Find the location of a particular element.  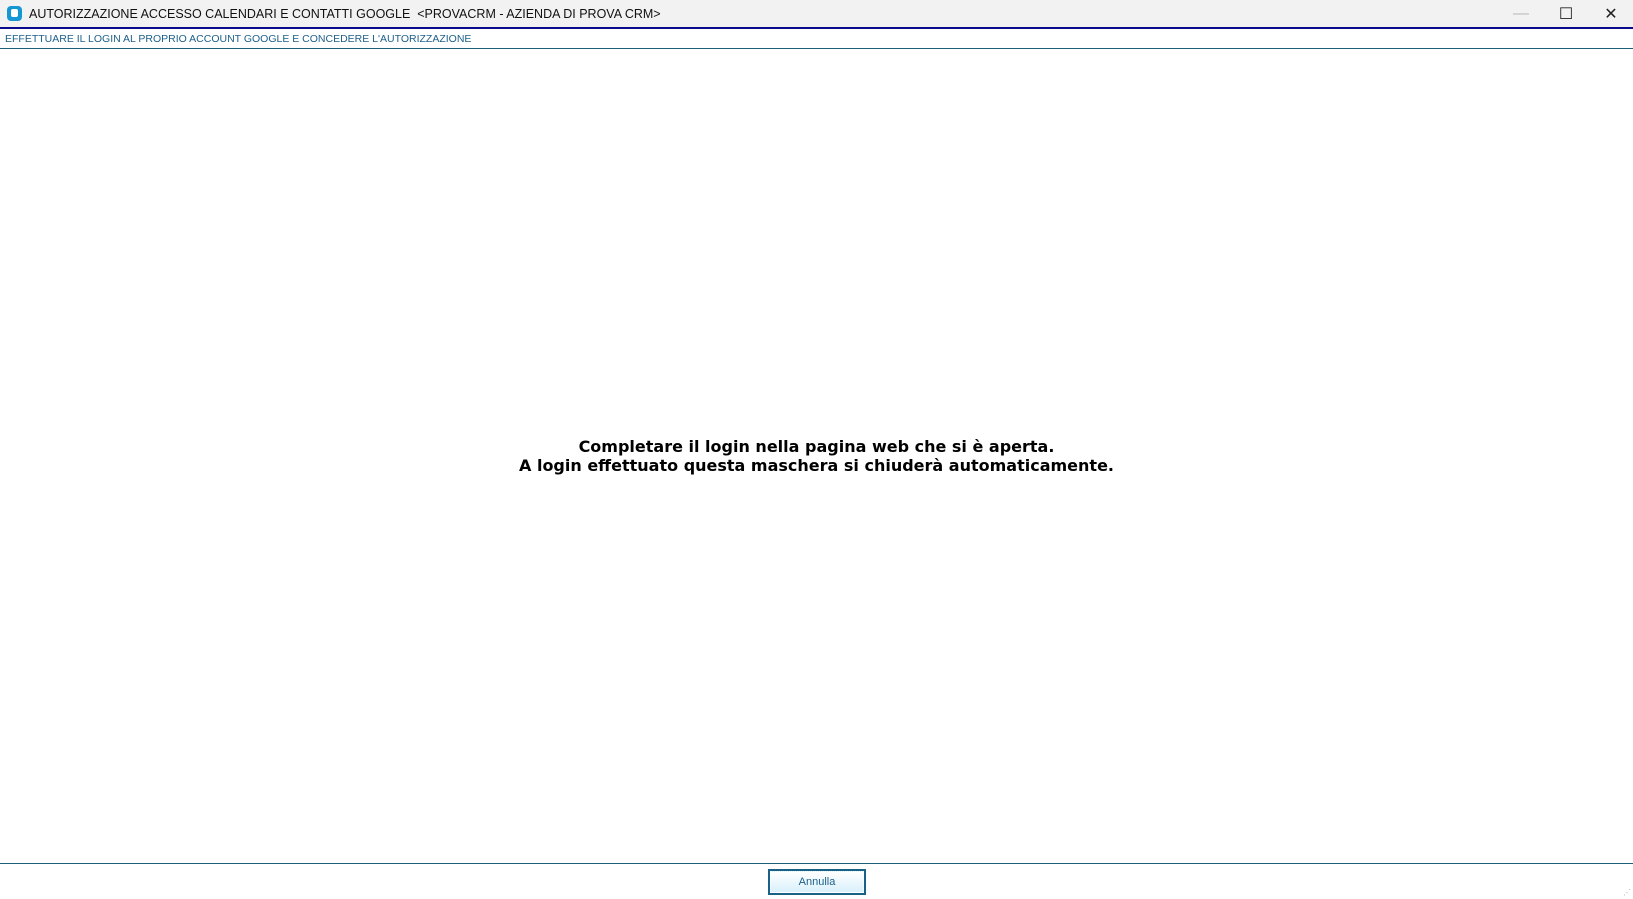

cancel-button-label: Annulla is located at coordinates (817, 882).